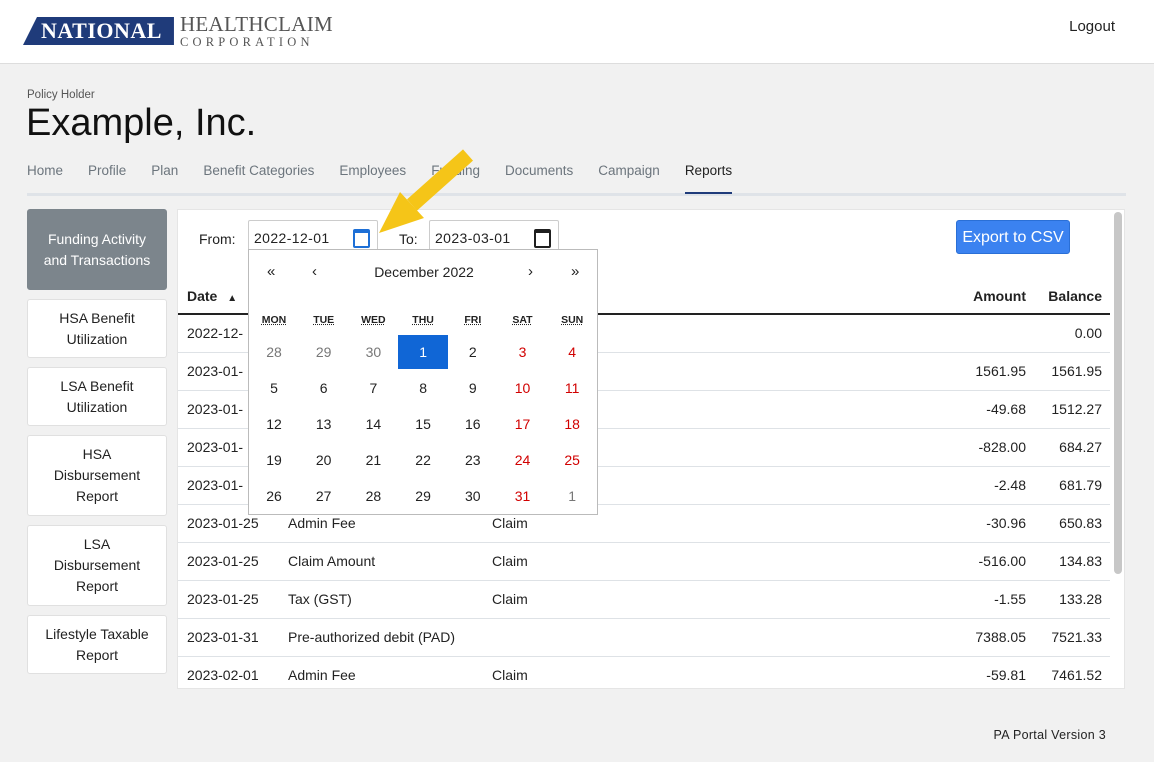  I want to click on sidebar-item-lifestyle-taxable-report: Lifestyle Taxable Report, so click(97, 644).